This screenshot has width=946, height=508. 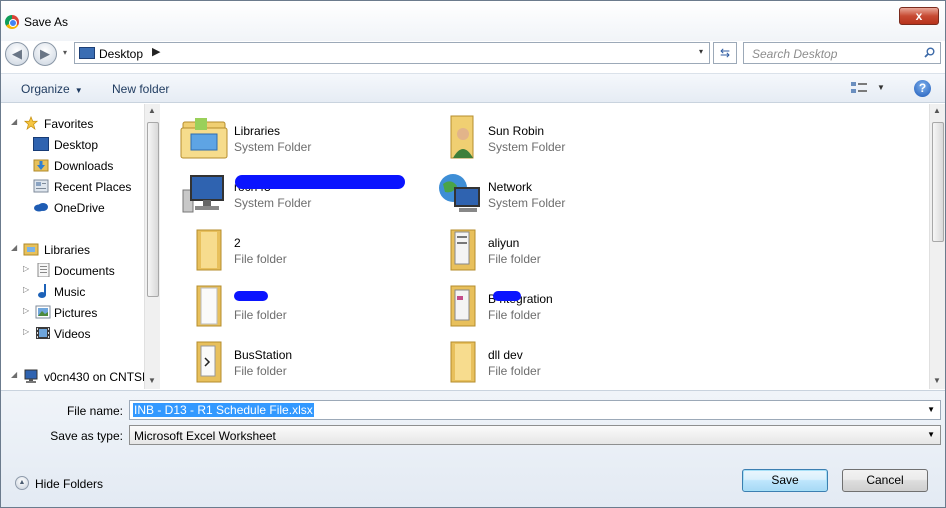 I want to click on list-item: Network System Folder, so click(x=544, y=192).